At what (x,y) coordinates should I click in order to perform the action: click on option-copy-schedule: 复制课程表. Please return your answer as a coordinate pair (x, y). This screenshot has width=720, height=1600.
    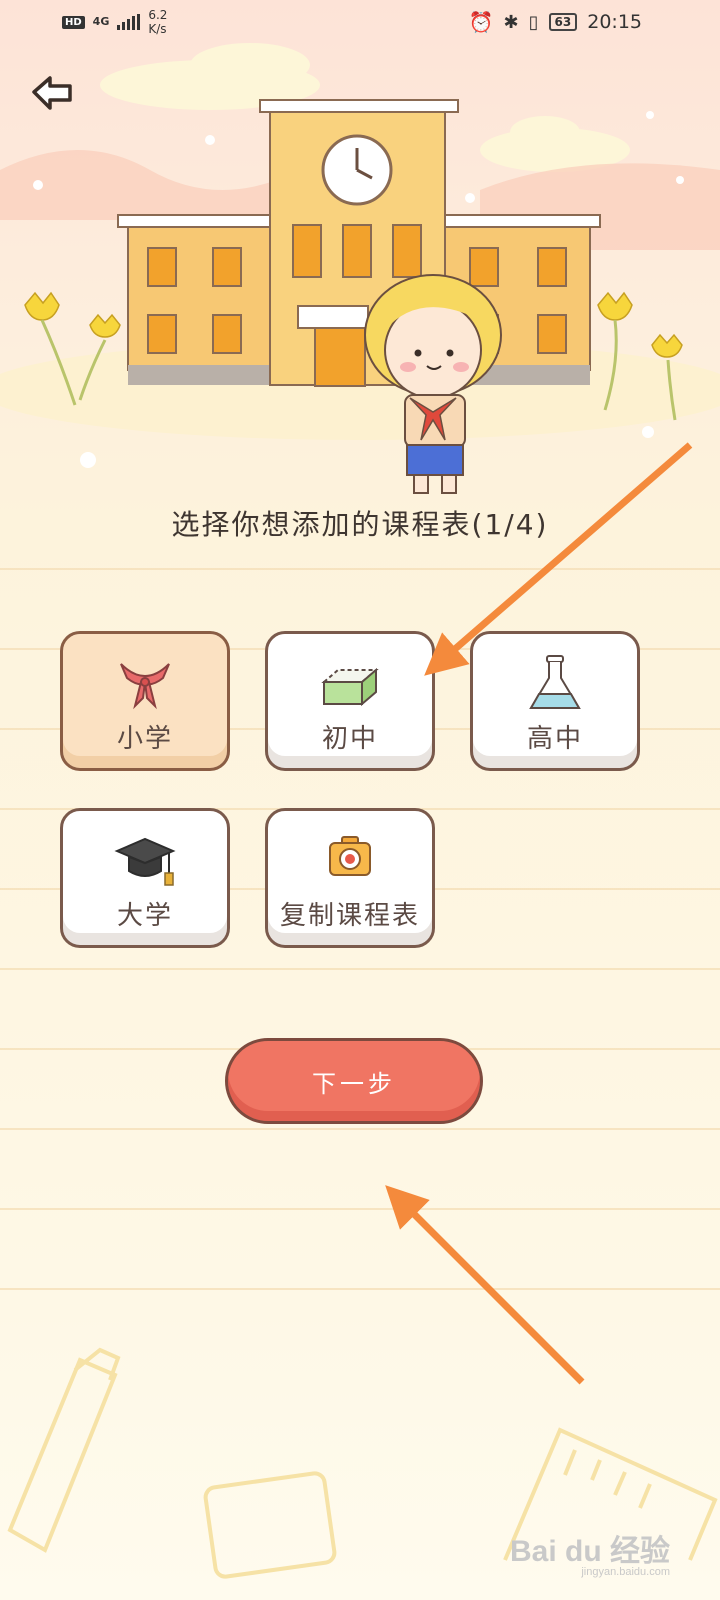
    Looking at the image, I should click on (350, 878).